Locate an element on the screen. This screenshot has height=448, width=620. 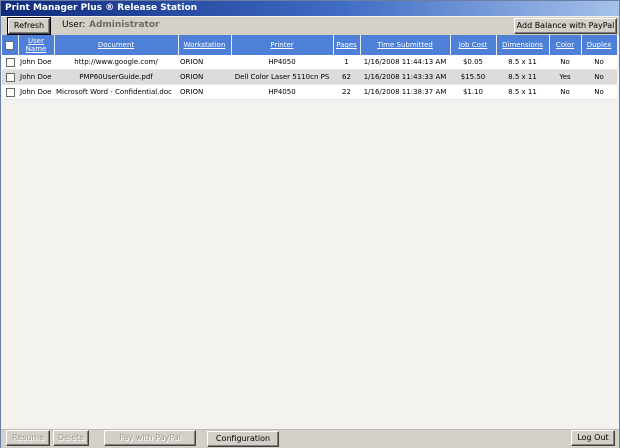
cell-job-cost: $15.50 is located at coordinates (473, 77).